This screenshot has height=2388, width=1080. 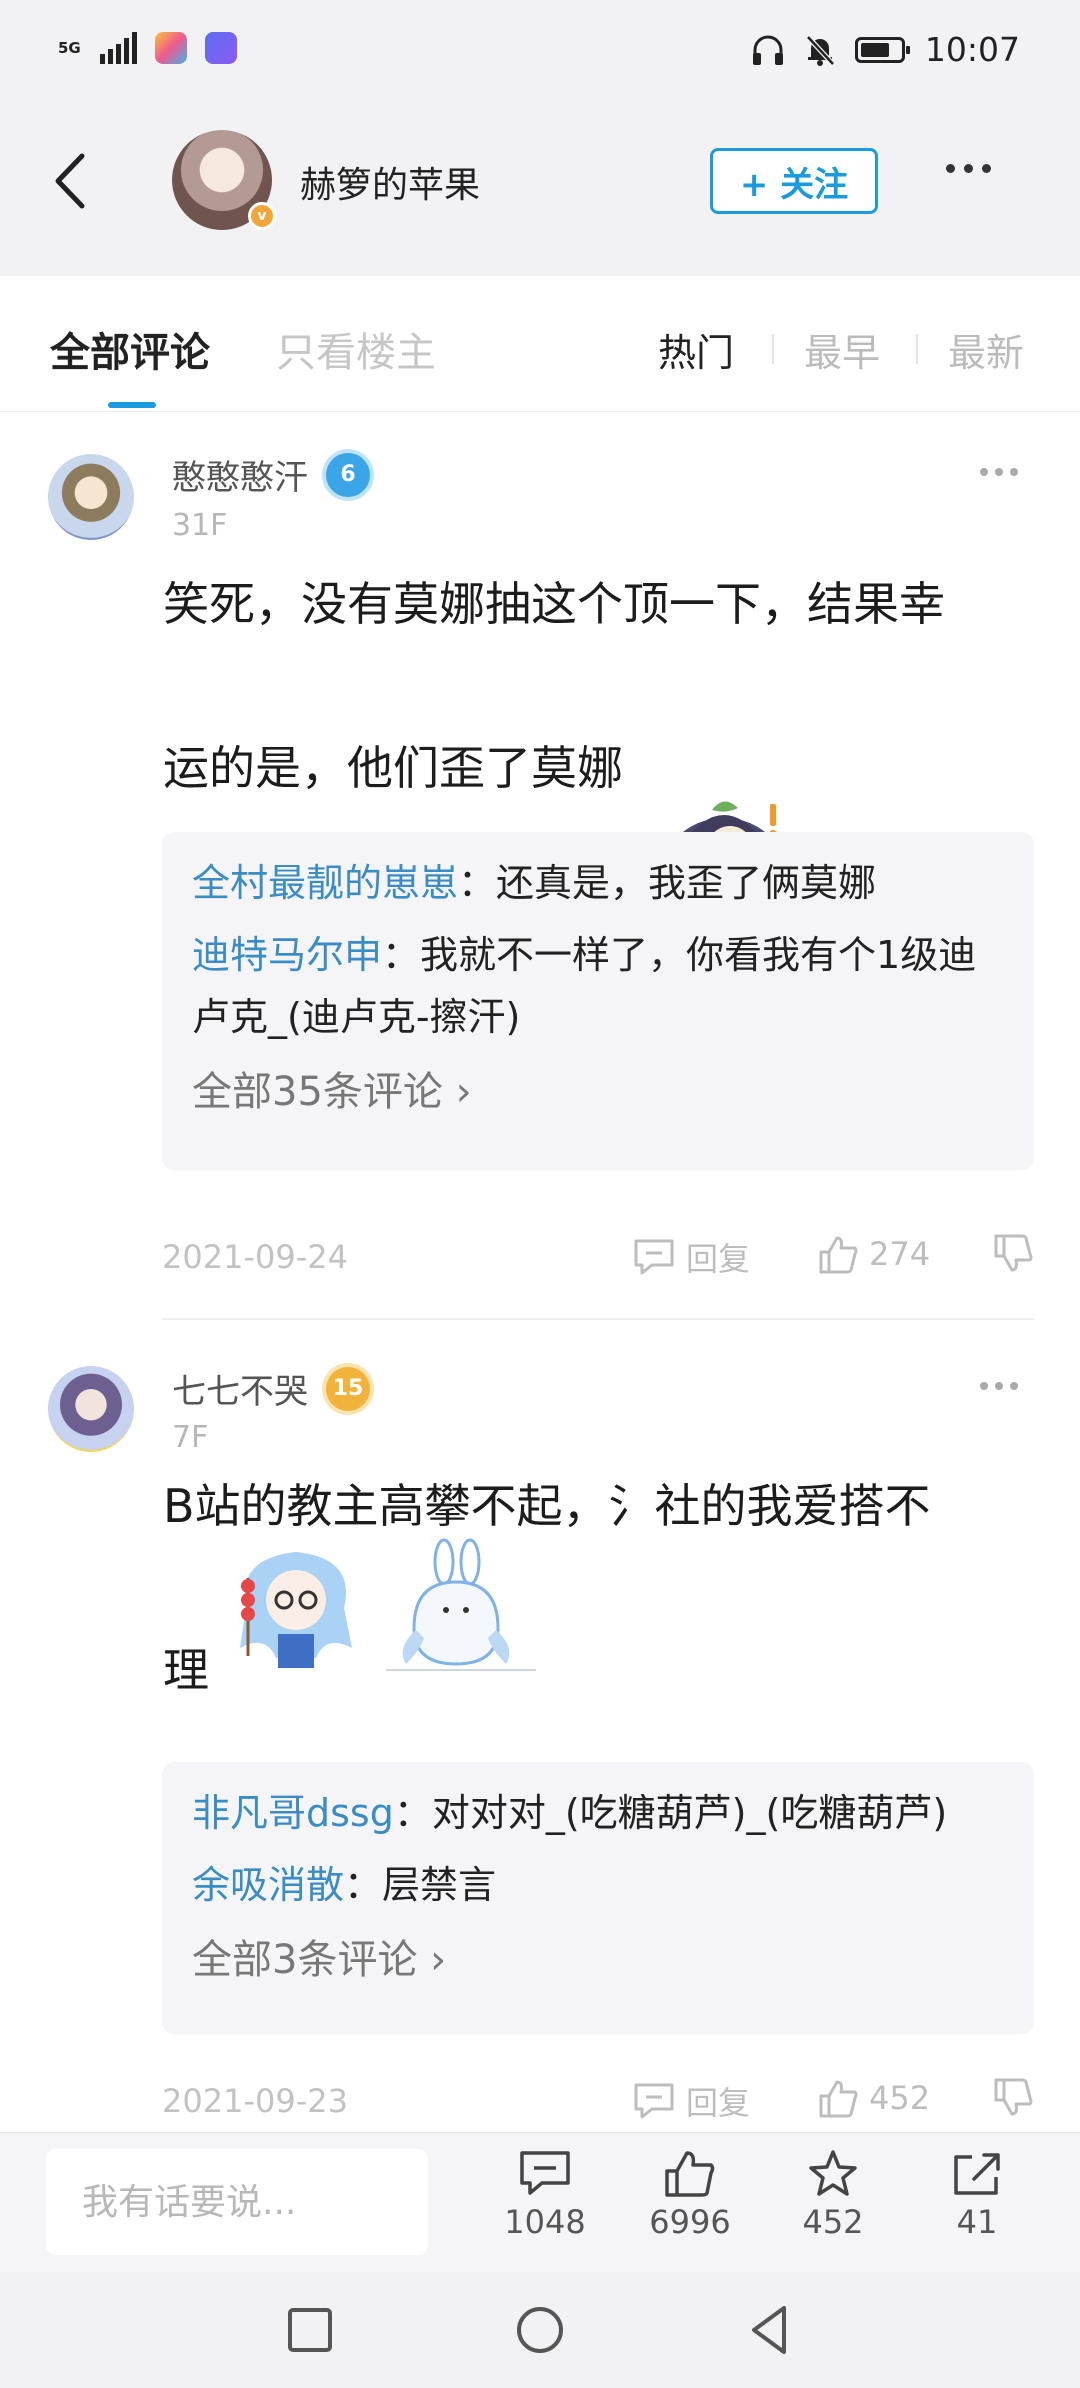 I want to click on chevron-left-icon, so click(x=70, y=181).